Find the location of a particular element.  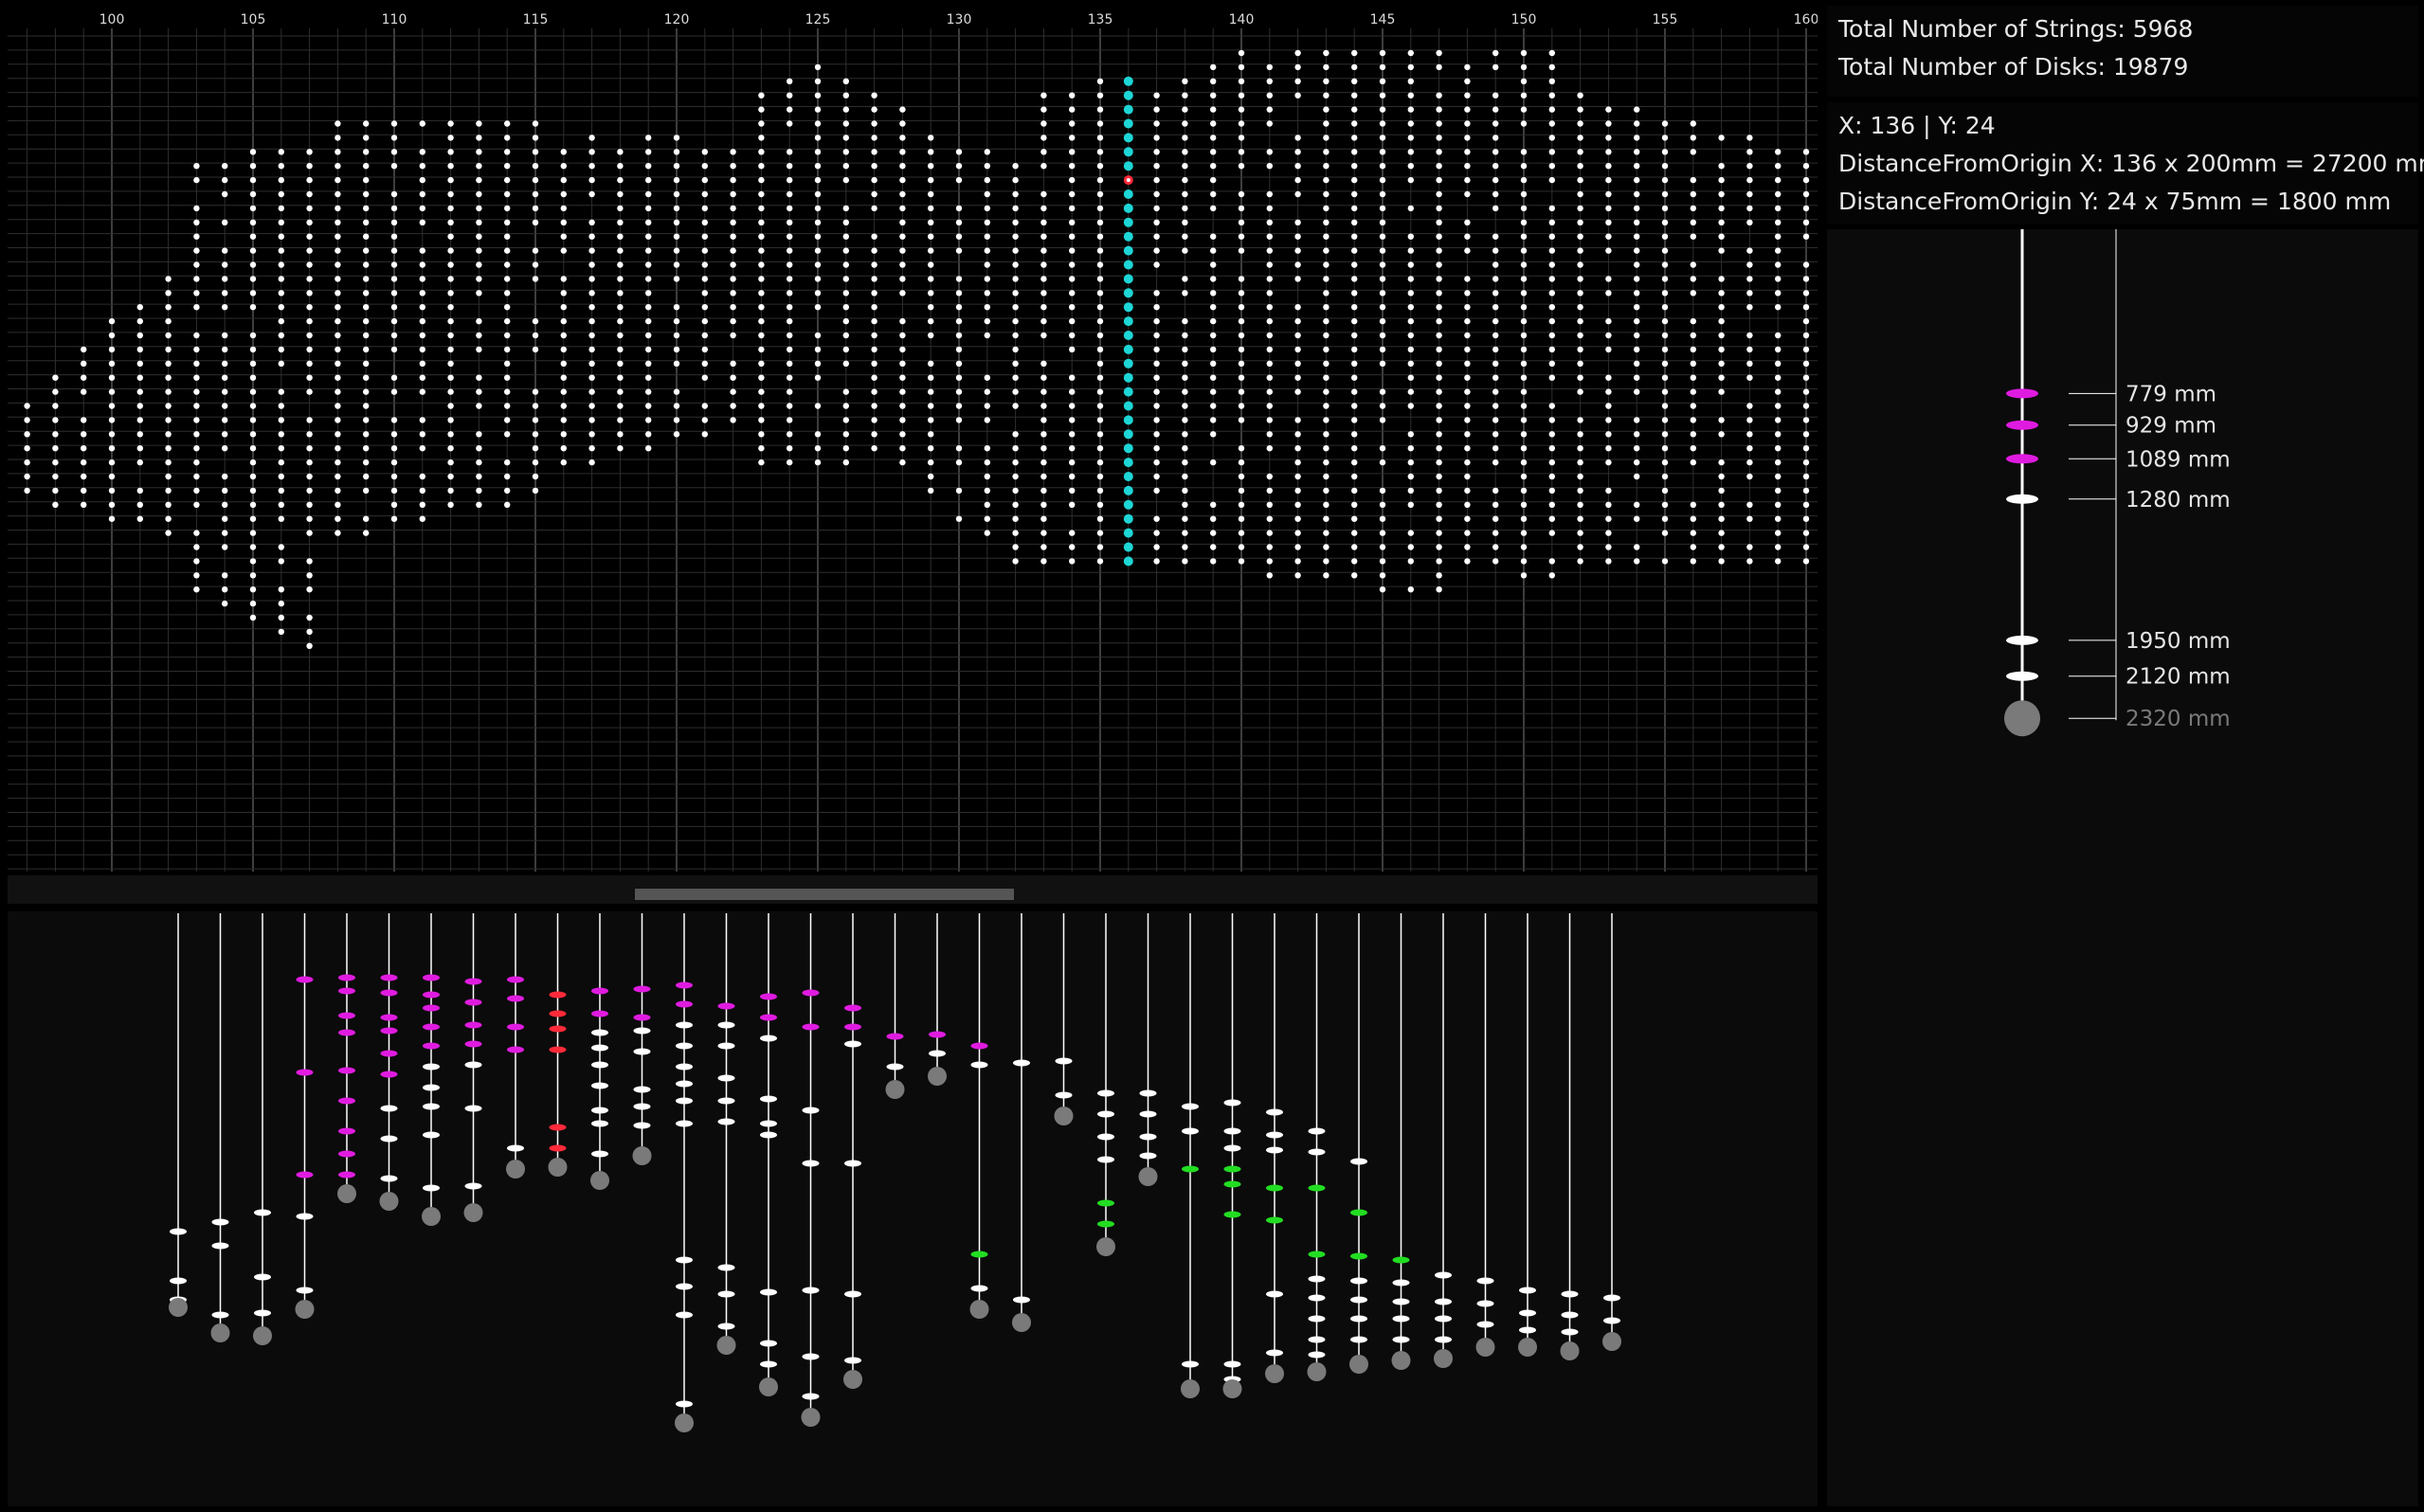

selected-column-dot is located at coordinates (1128, 109).